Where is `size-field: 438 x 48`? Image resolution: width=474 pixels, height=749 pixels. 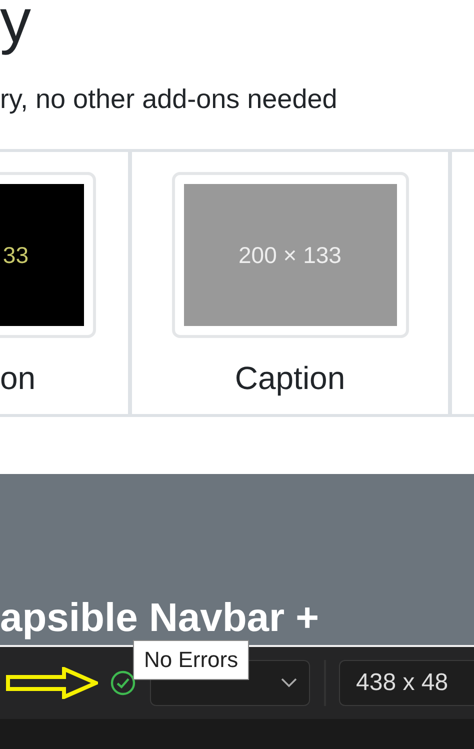
size-field: 438 x 48 is located at coordinates (406, 683).